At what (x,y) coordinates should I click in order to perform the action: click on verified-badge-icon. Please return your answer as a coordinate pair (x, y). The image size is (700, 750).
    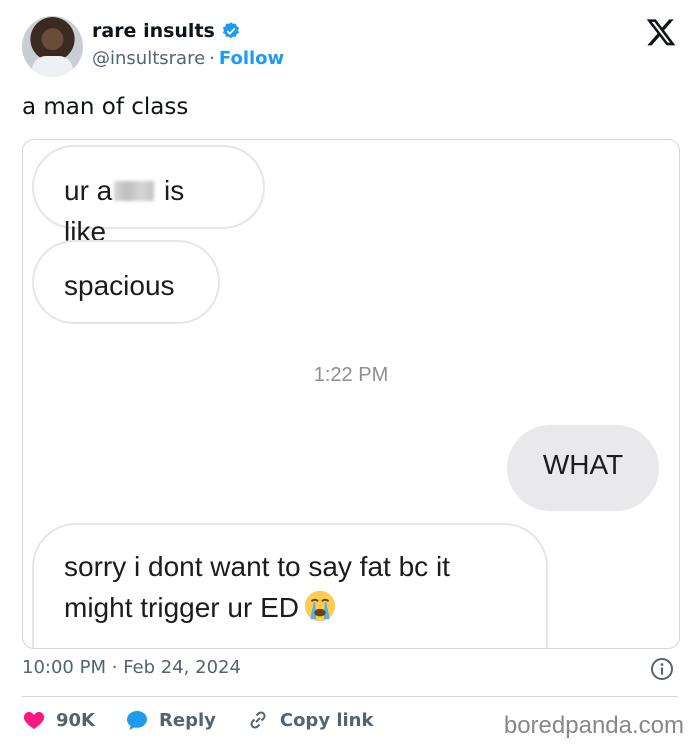
    Looking at the image, I should click on (230, 30).